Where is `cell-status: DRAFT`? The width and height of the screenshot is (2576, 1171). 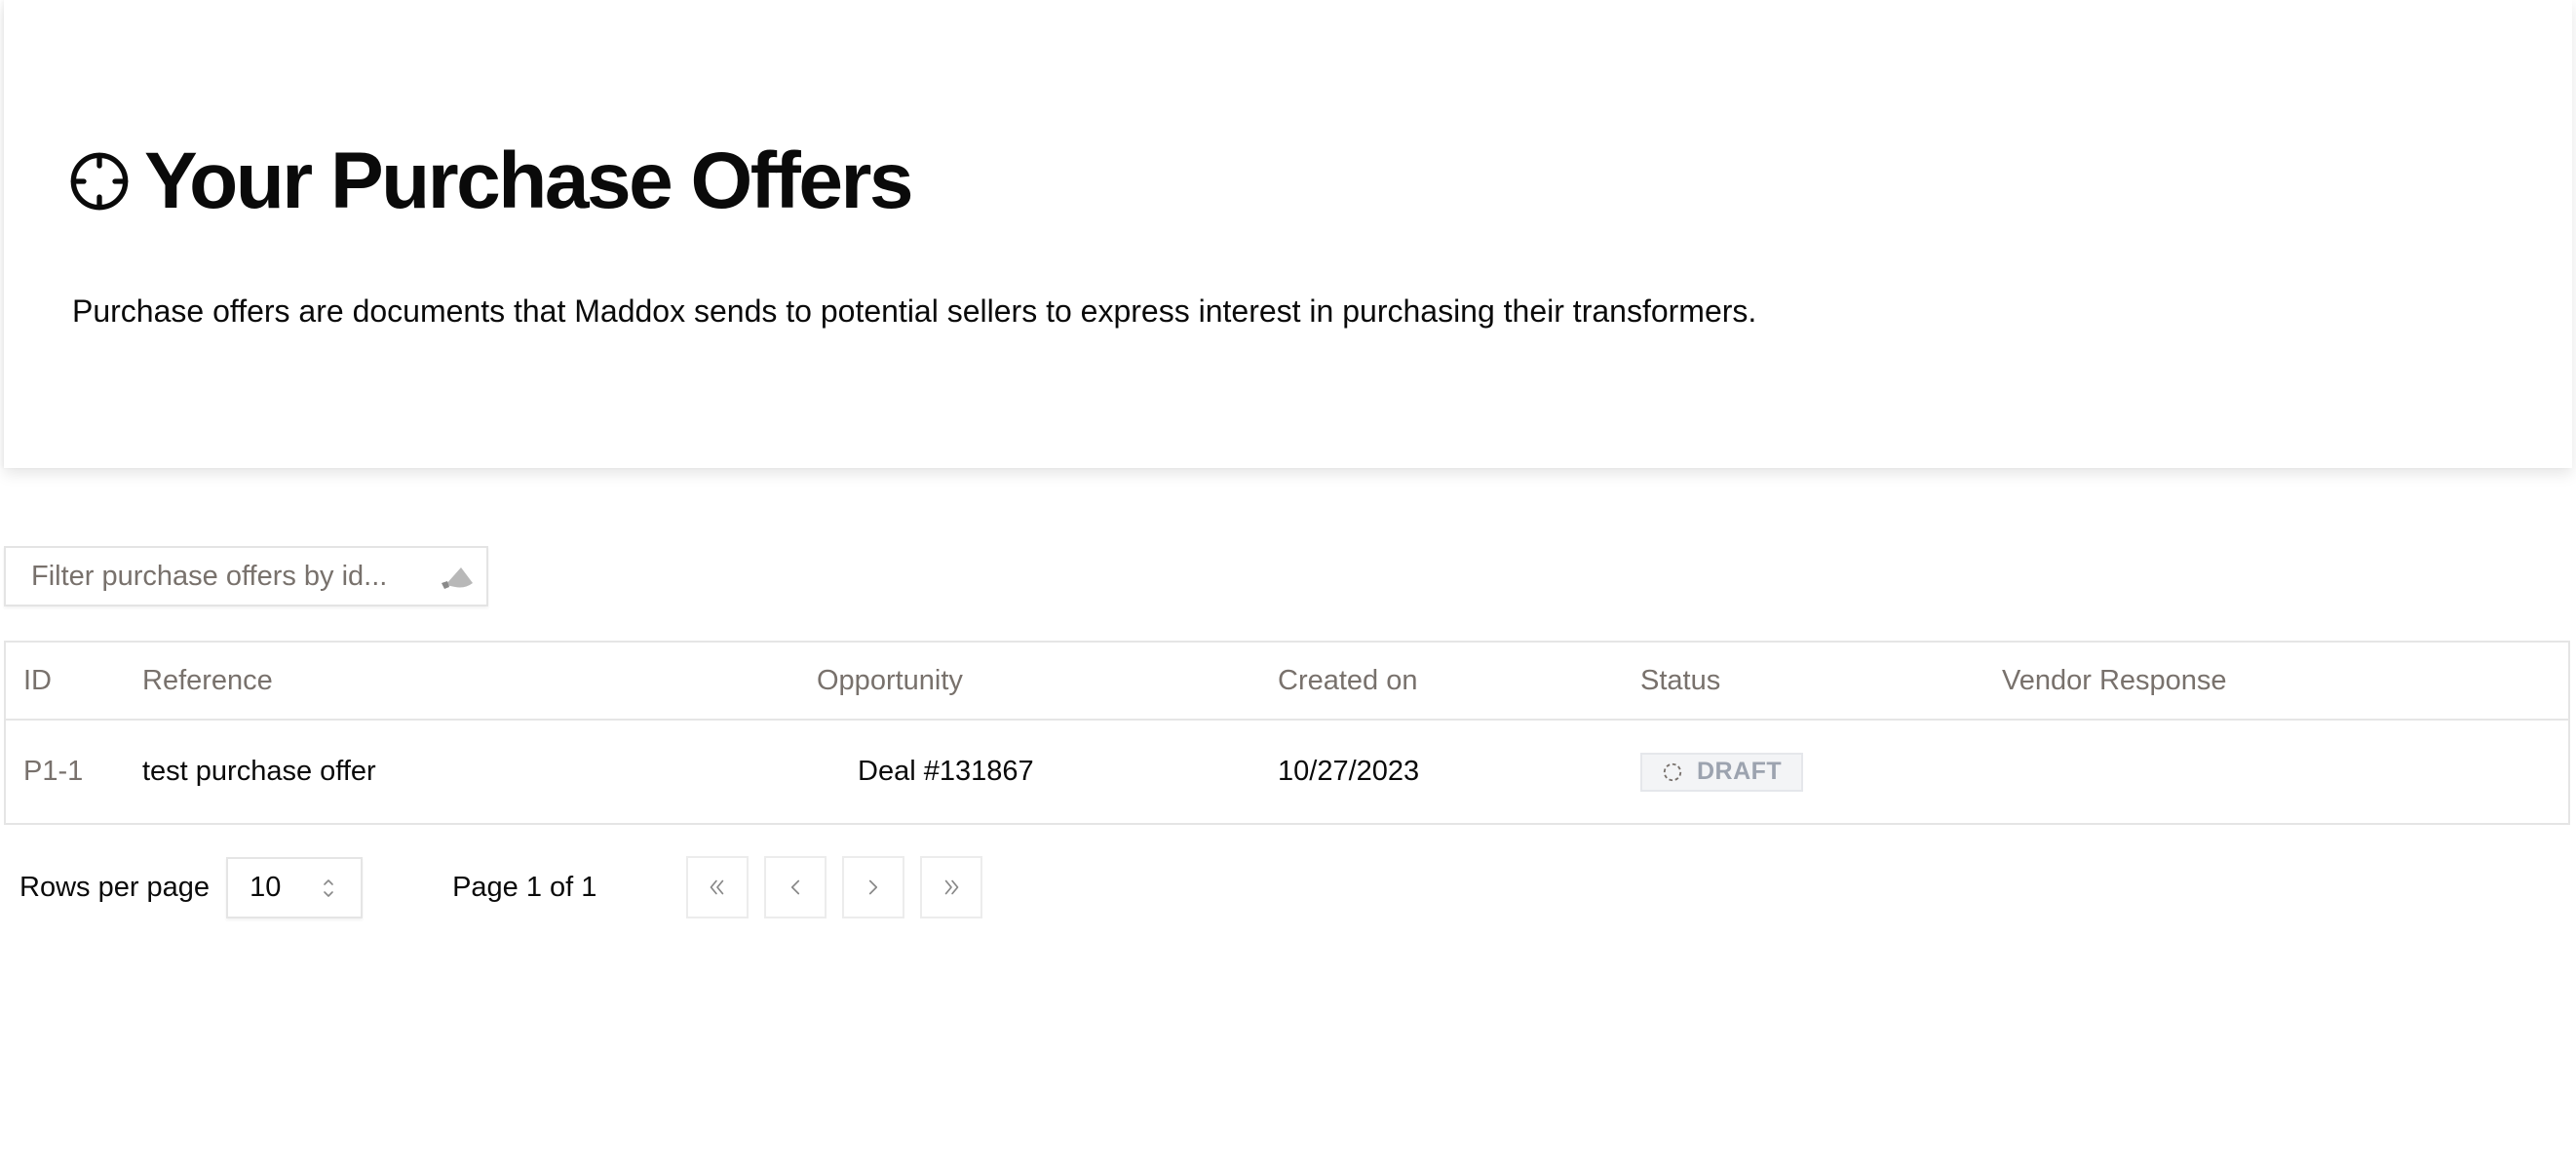 cell-status: DRAFT is located at coordinates (1821, 771).